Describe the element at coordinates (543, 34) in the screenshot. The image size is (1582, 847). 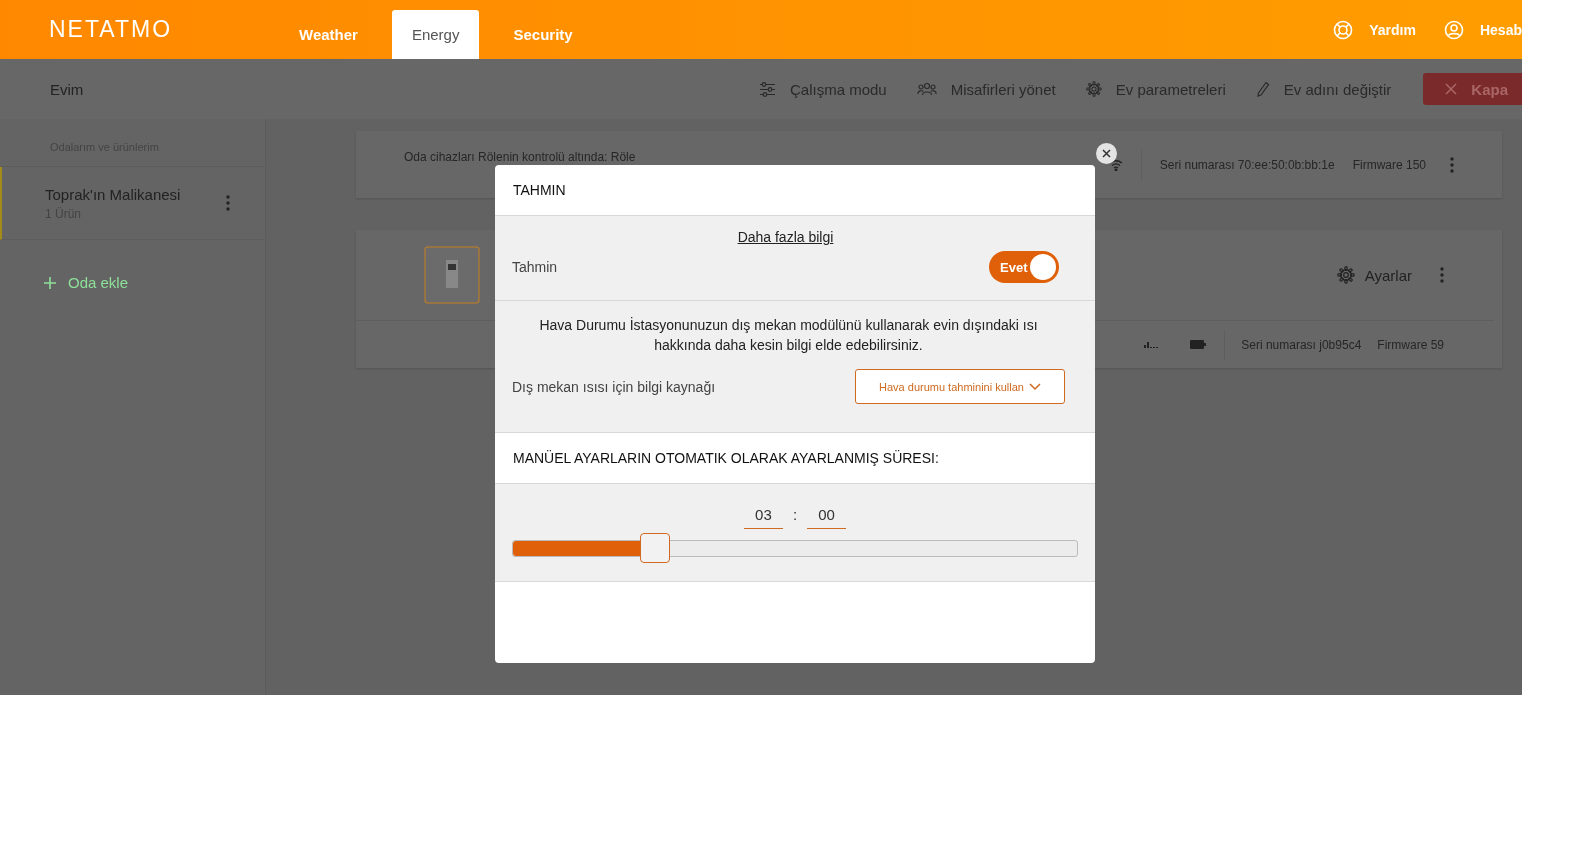
I see `nav-tab: Security` at that location.